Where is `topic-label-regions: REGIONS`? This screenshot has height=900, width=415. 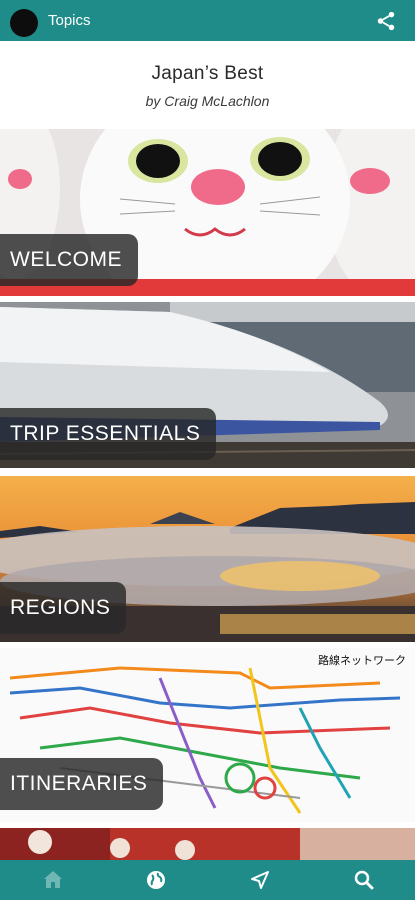 topic-label-regions: REGIONS is located at coordinates (63, 608).